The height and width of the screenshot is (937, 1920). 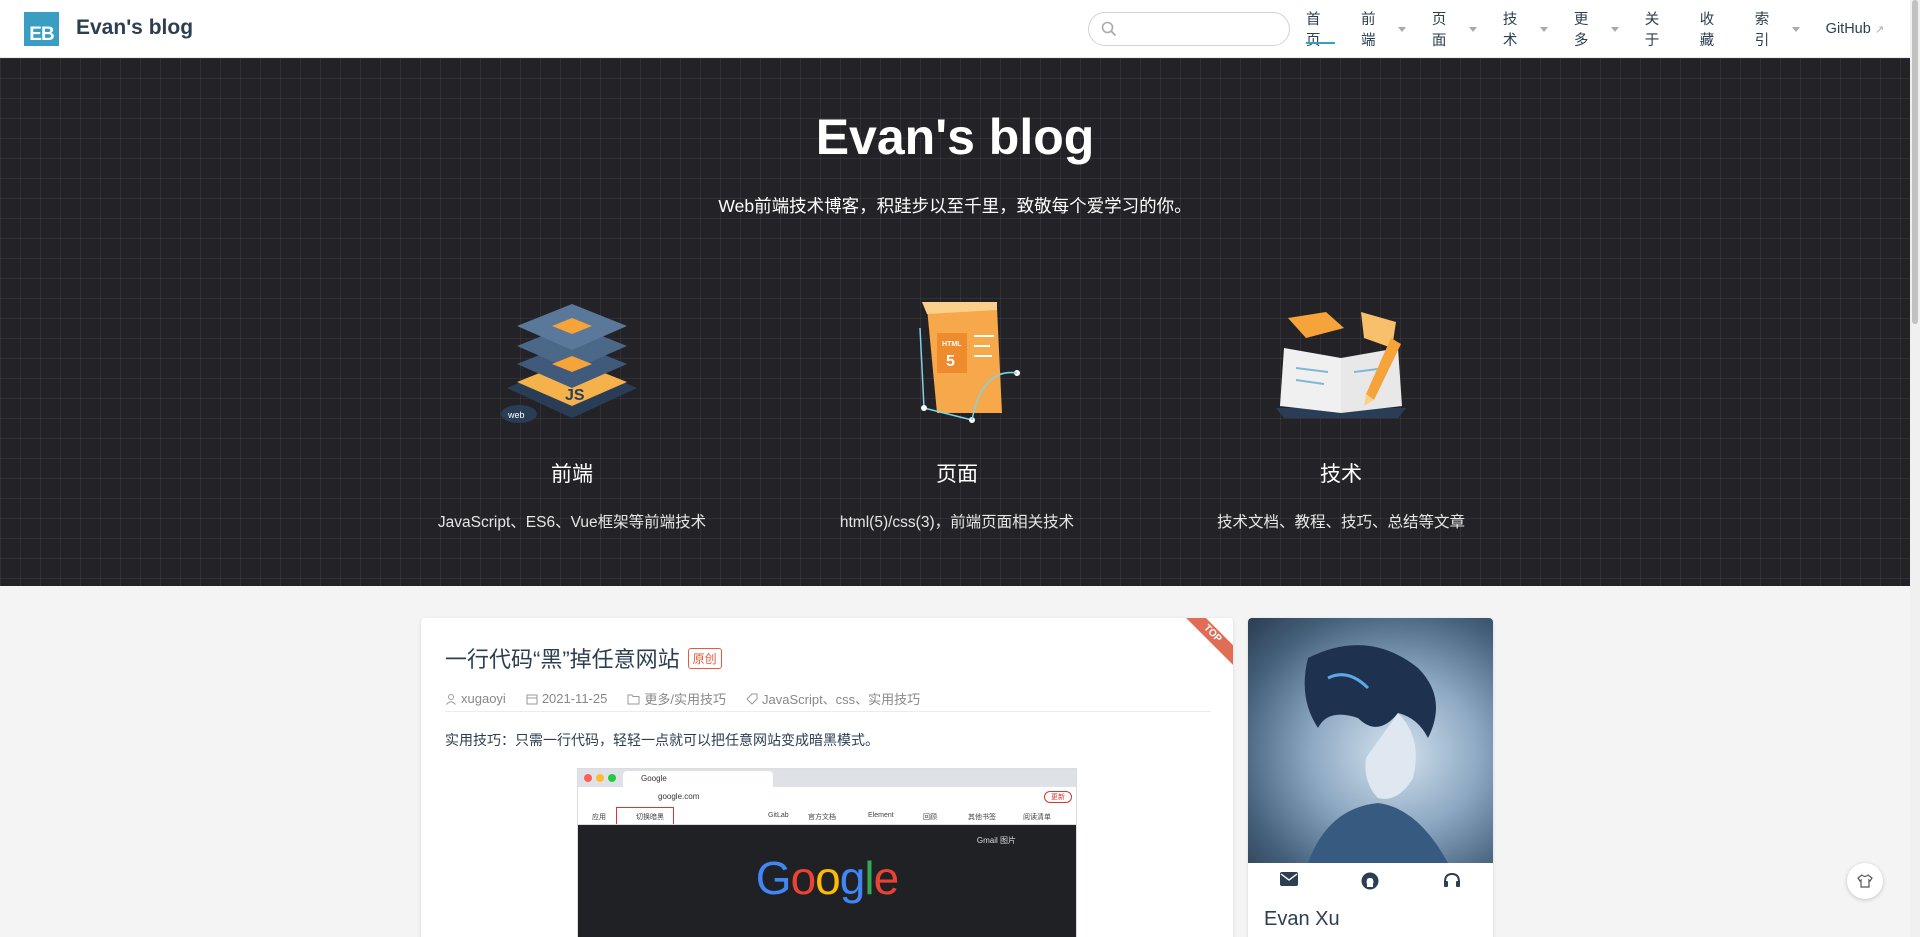 I want to click on update-button: 更新, so click(x=1058, y=797).